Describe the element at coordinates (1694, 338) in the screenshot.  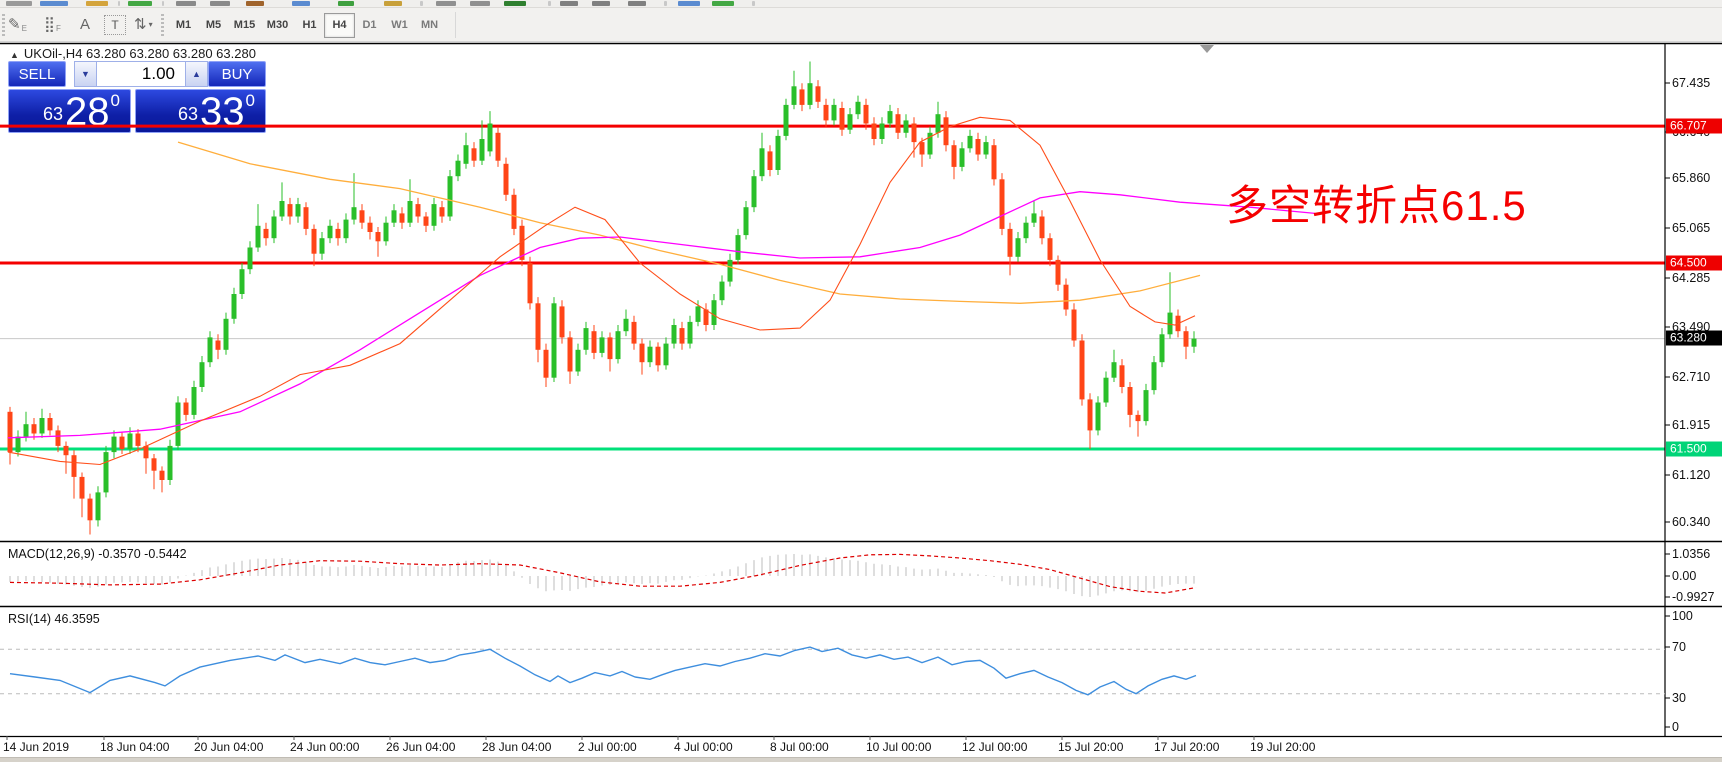
I see `price-badge-63.280: 63.280` at that location.